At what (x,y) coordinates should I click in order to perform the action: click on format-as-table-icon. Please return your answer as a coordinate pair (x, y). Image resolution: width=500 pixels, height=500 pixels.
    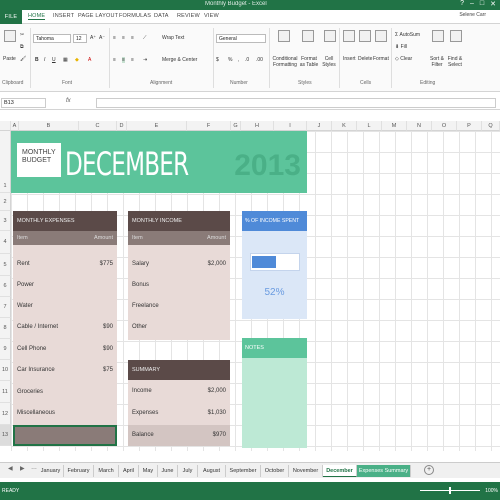
    Looking at the image, I should click on (308, 36).